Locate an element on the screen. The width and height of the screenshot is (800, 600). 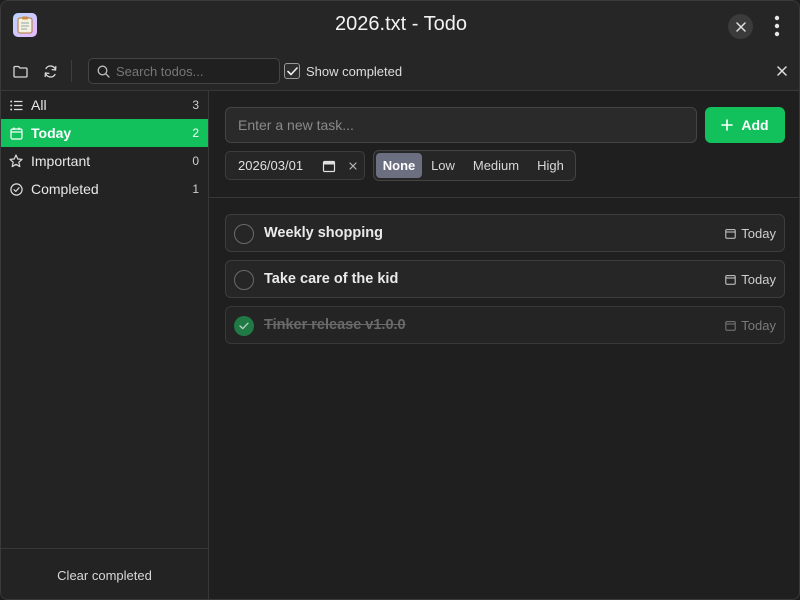
priority-low-button: Low is located at coordinates (443, 165).